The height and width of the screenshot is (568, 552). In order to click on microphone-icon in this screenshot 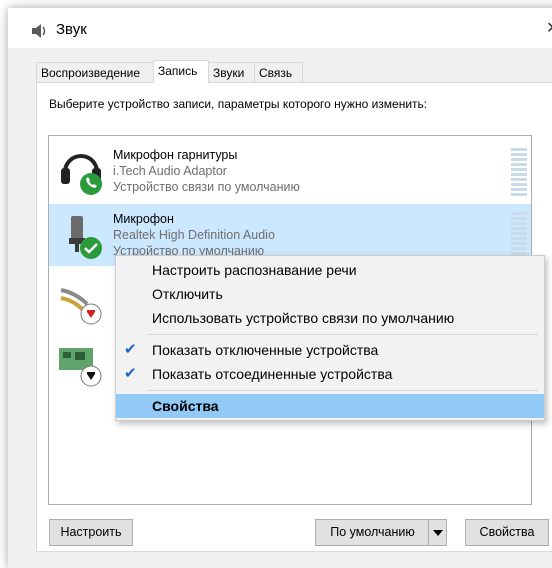, I will do `click(85, 237)`.